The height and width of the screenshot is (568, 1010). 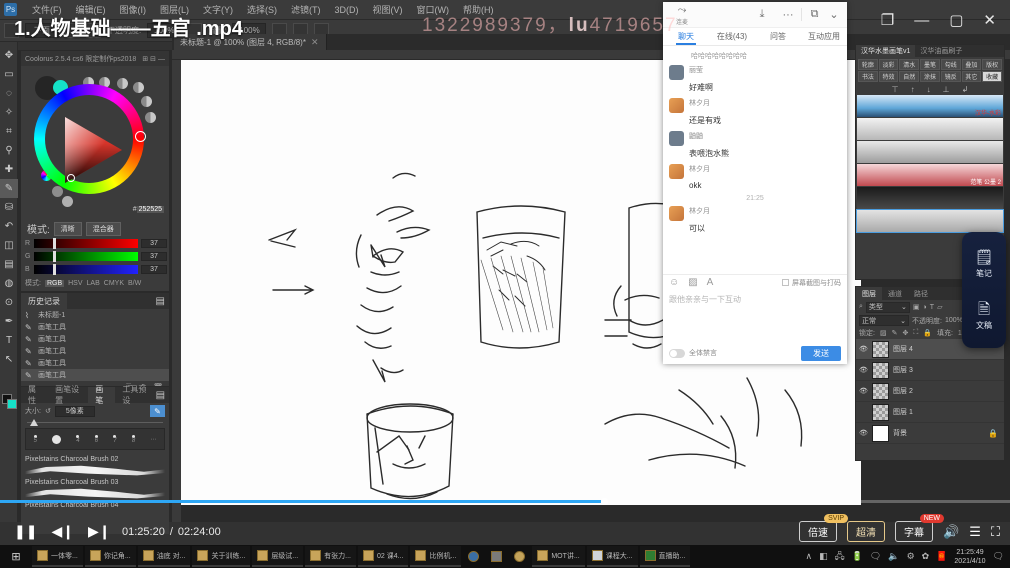 What do you see at coordinates (86, 256) in the screenshot?
I see `channel-track-g` at bounding box center [86, 256].